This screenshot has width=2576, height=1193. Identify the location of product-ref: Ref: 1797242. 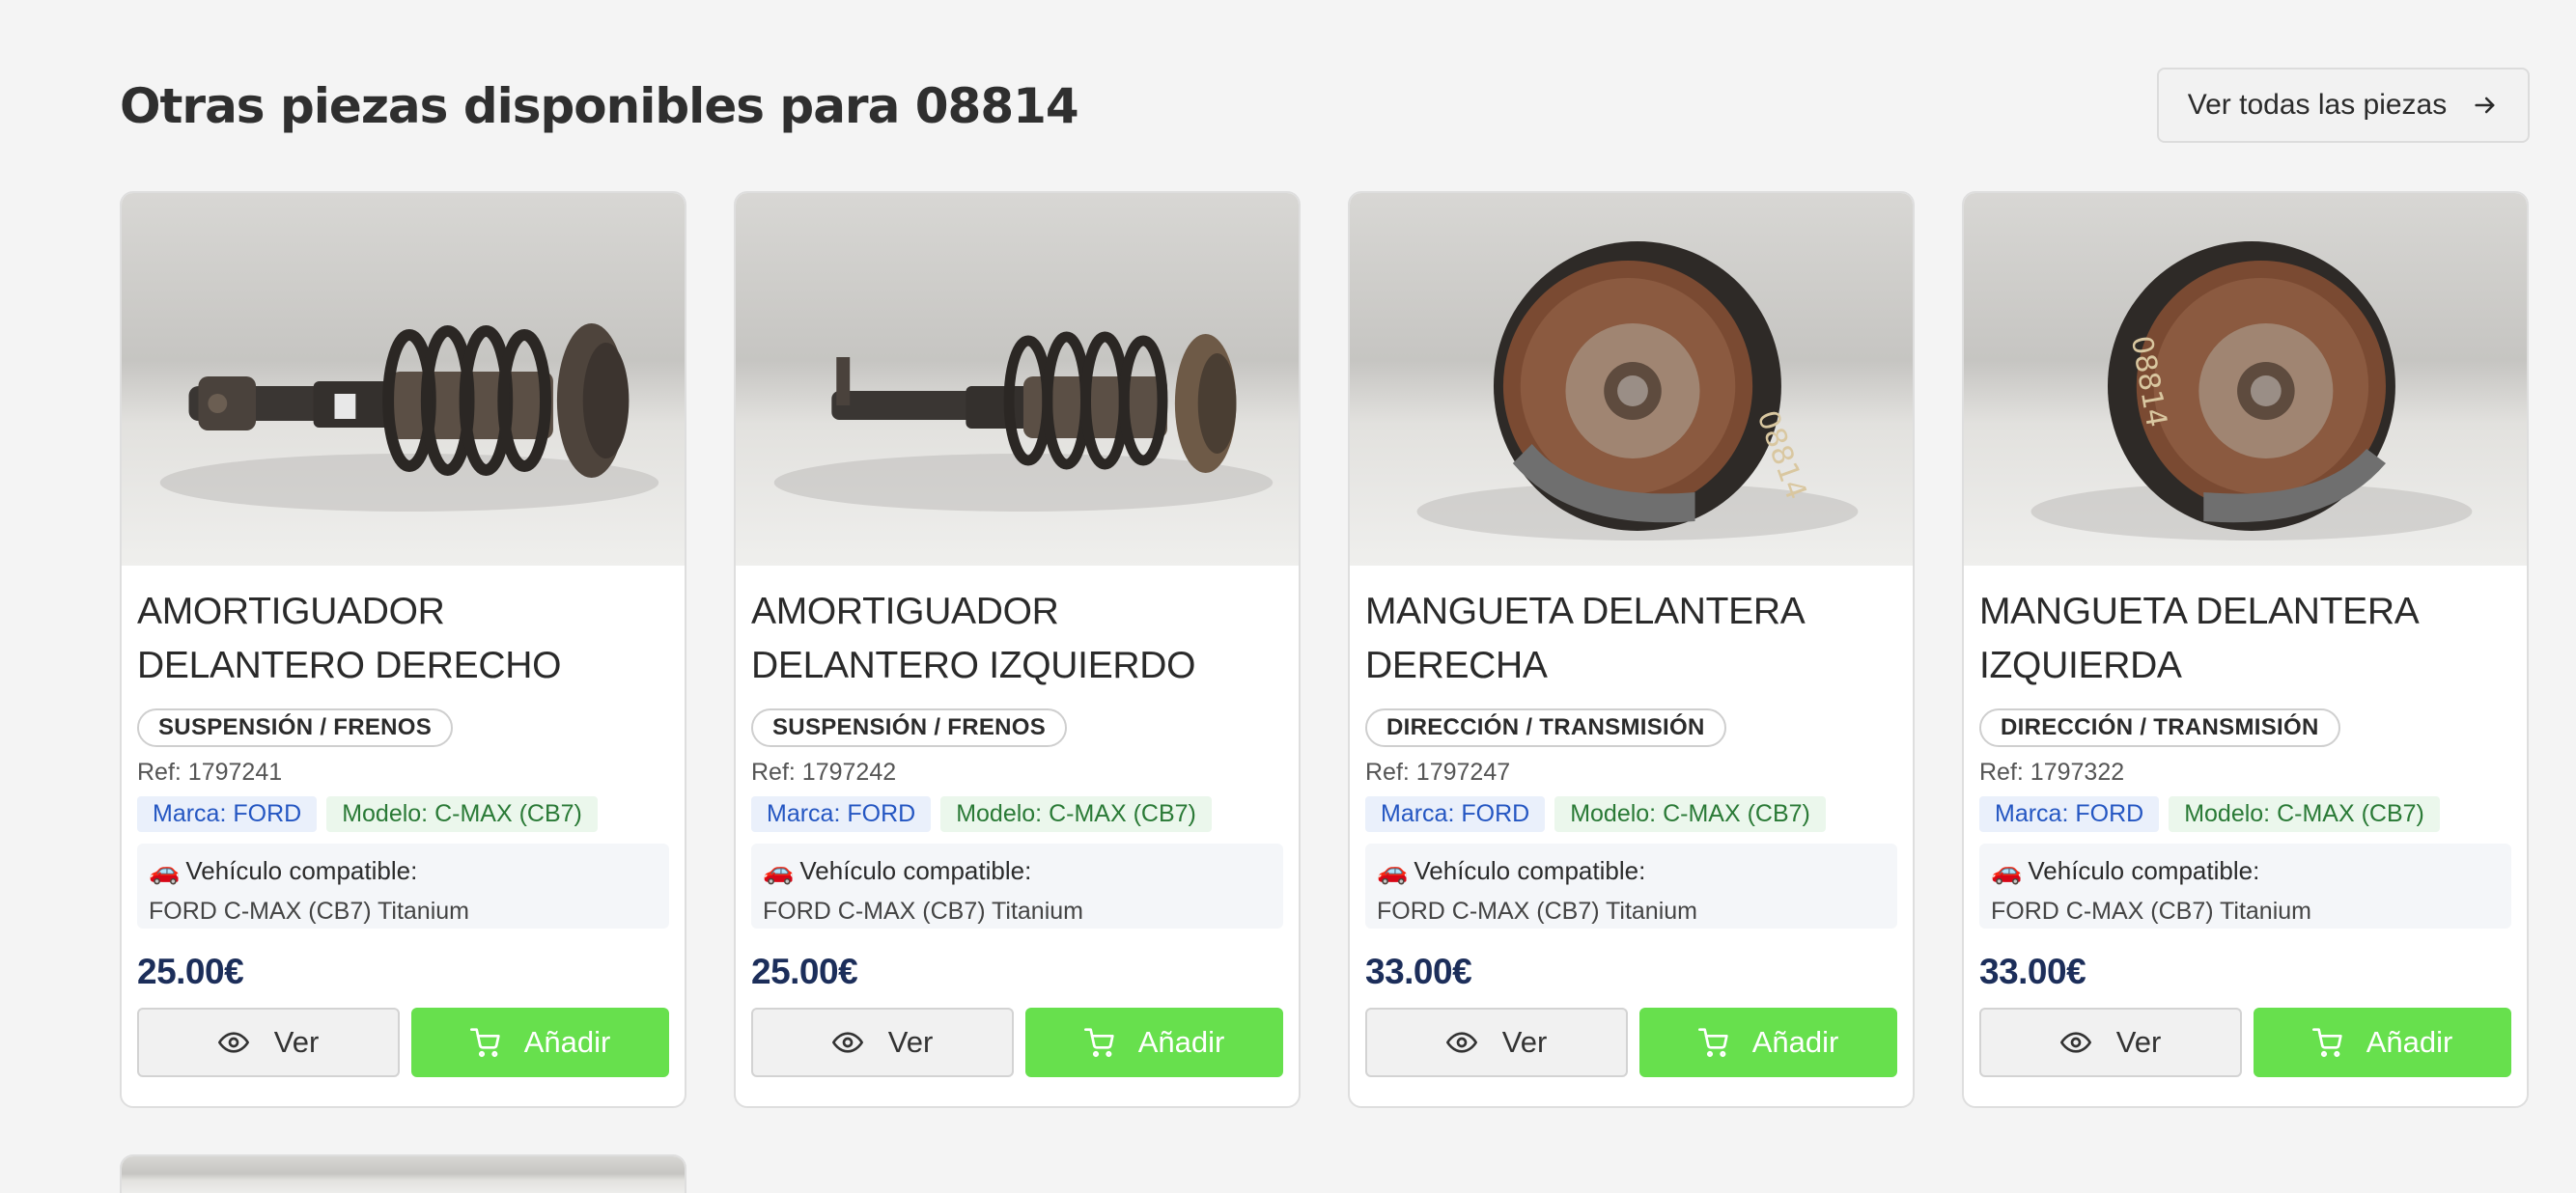
(824, 773).